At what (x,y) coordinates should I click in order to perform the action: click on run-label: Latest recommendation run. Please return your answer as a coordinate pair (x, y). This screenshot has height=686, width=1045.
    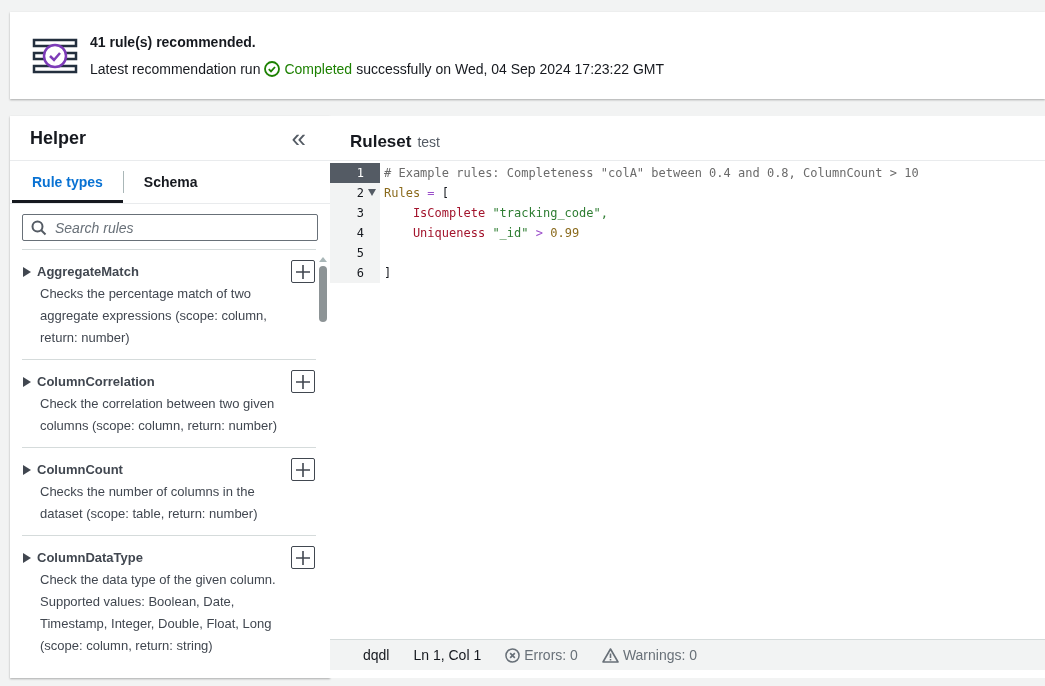
    Looking at the image, I should click on (175, 69).